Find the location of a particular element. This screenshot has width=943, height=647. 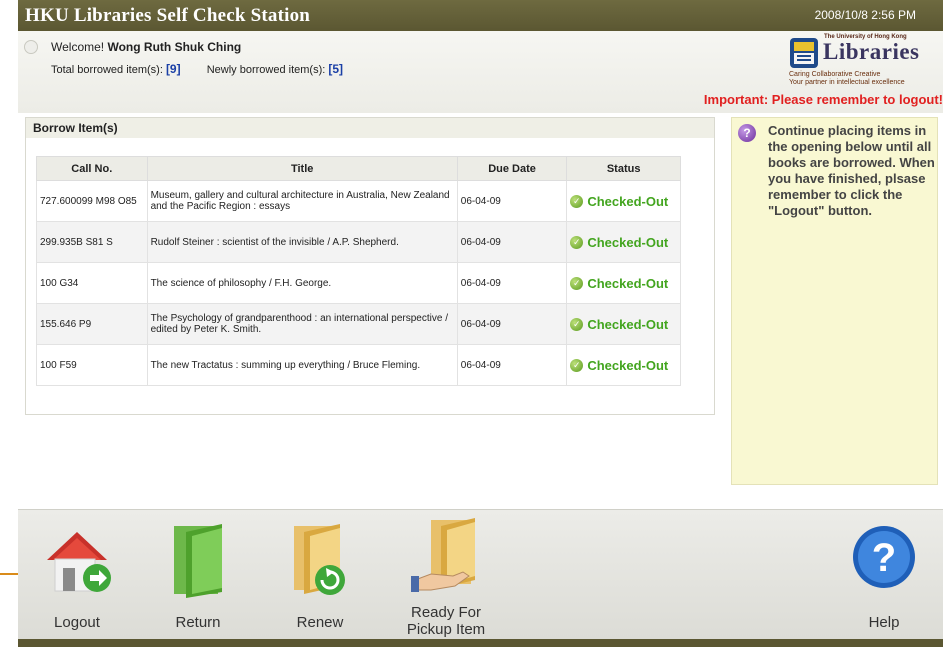

column-header: Title is located at coordinates (302, 168).